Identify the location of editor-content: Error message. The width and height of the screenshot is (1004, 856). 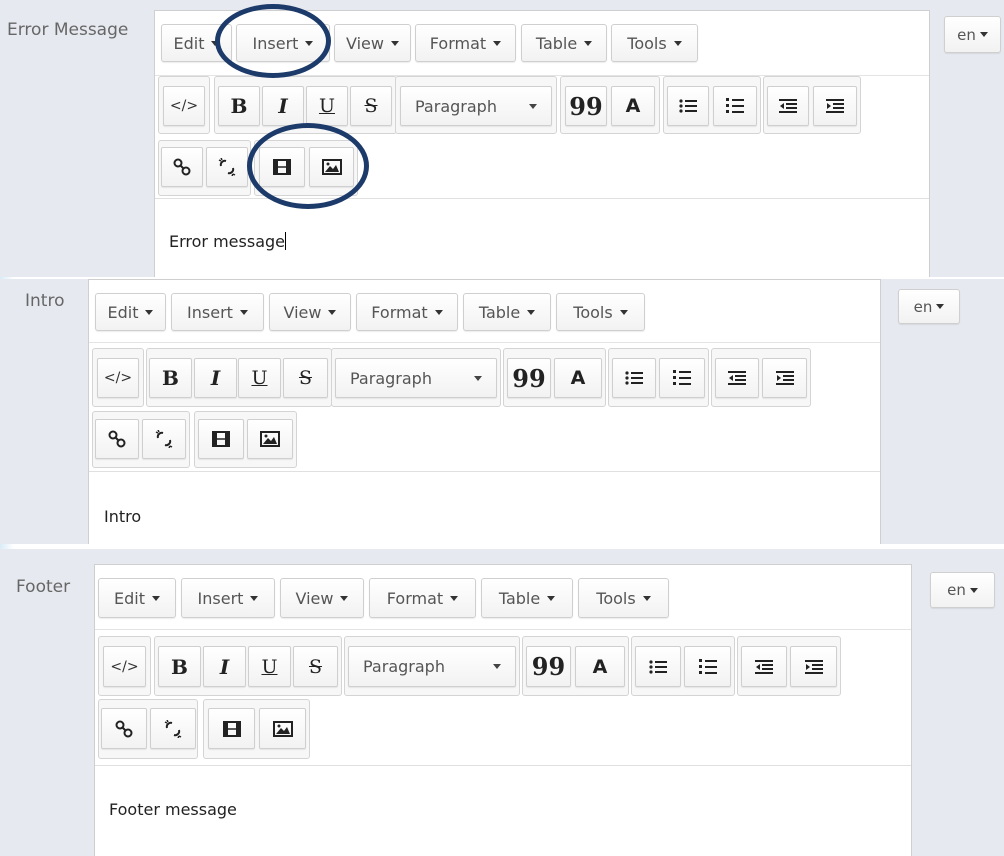
(542, 237).